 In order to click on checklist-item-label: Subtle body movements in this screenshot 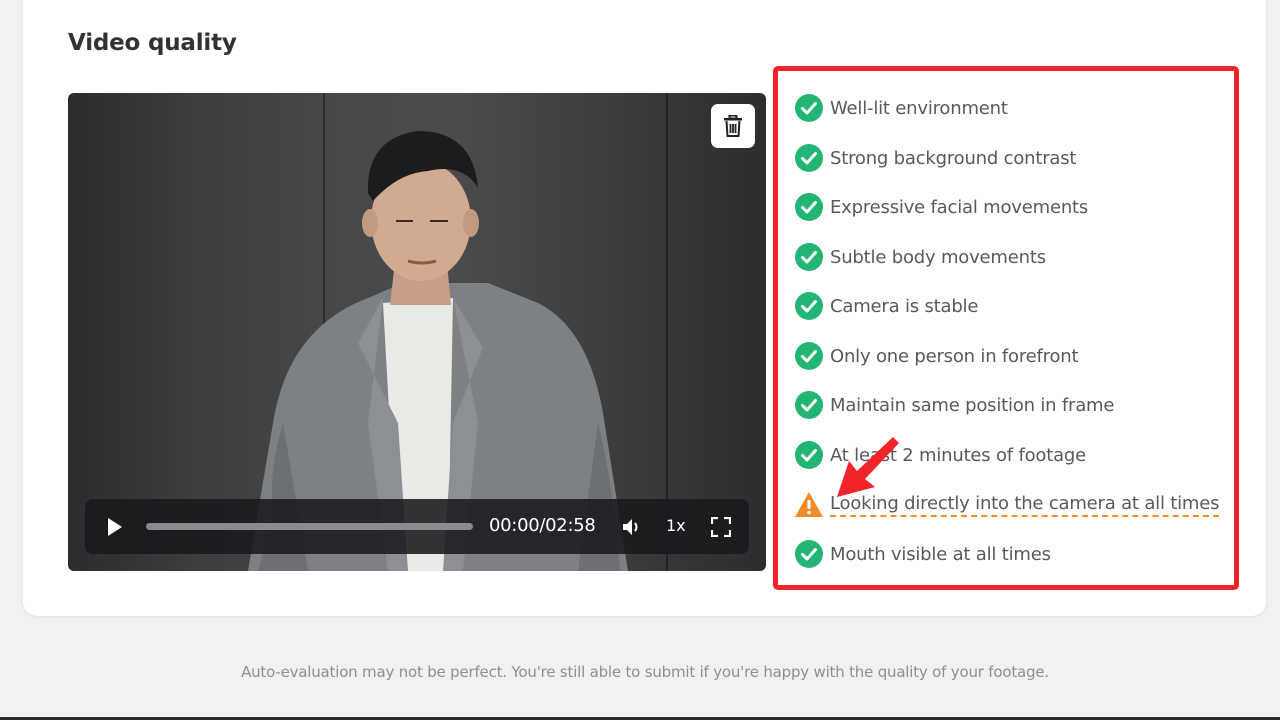, I will do `click(938, 257)`.